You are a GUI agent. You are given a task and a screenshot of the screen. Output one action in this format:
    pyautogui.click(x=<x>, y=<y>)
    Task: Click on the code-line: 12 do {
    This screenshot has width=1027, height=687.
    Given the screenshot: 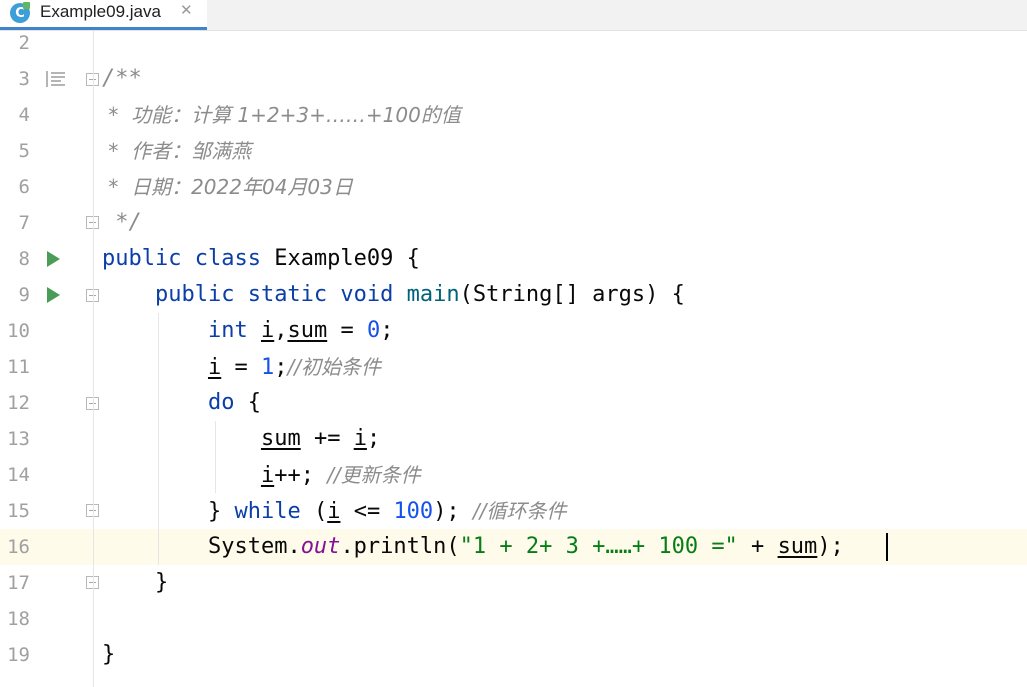 What is the action you would take?
    pyautogui.click(x=513, y=403)
    